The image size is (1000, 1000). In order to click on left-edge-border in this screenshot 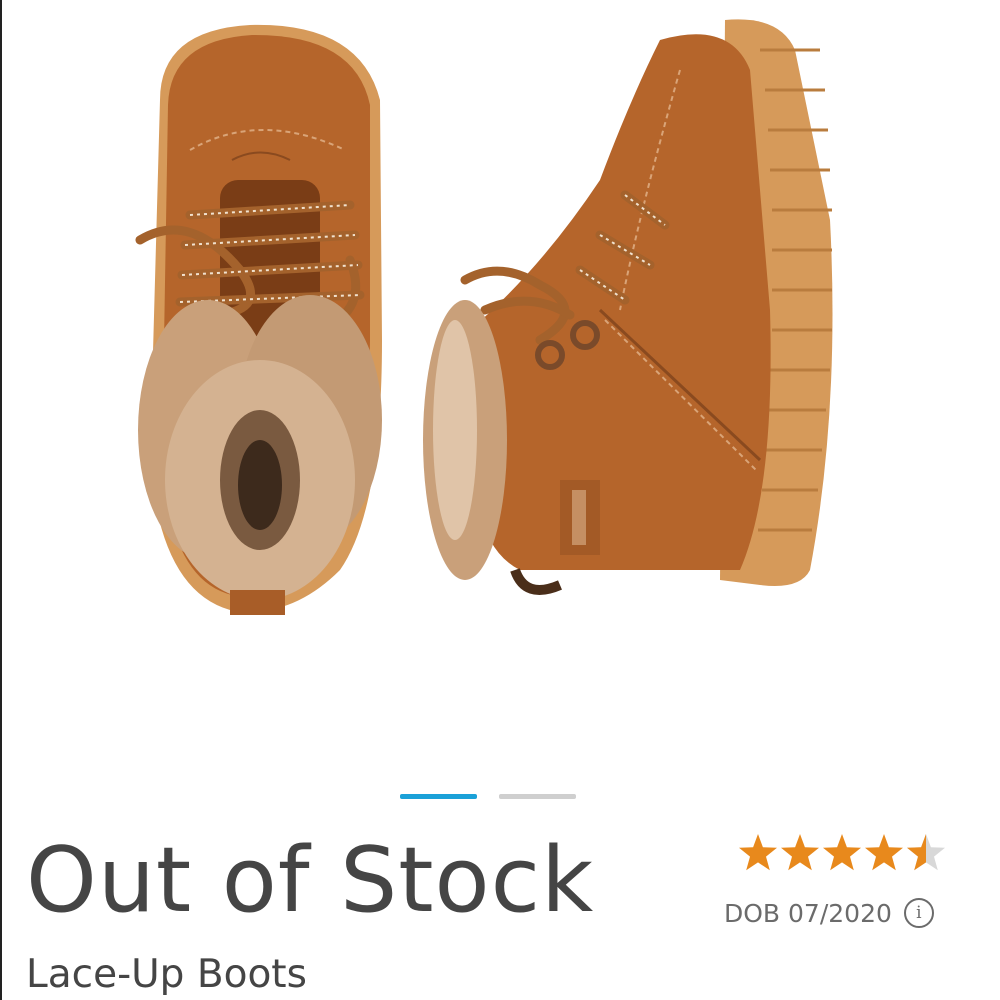, I will do `click(1, 500)`.